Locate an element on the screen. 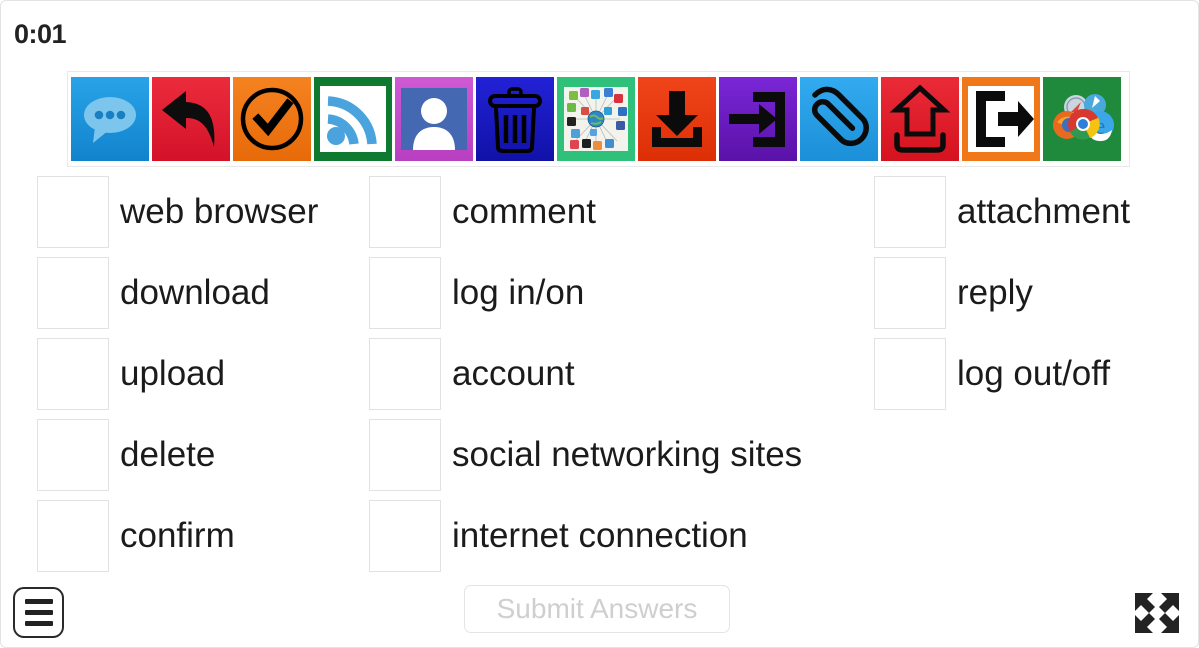 Image resolution: width=1199 pixels, height=648 pixels. answer-row: internet connection is located at coordinates (585, 535).